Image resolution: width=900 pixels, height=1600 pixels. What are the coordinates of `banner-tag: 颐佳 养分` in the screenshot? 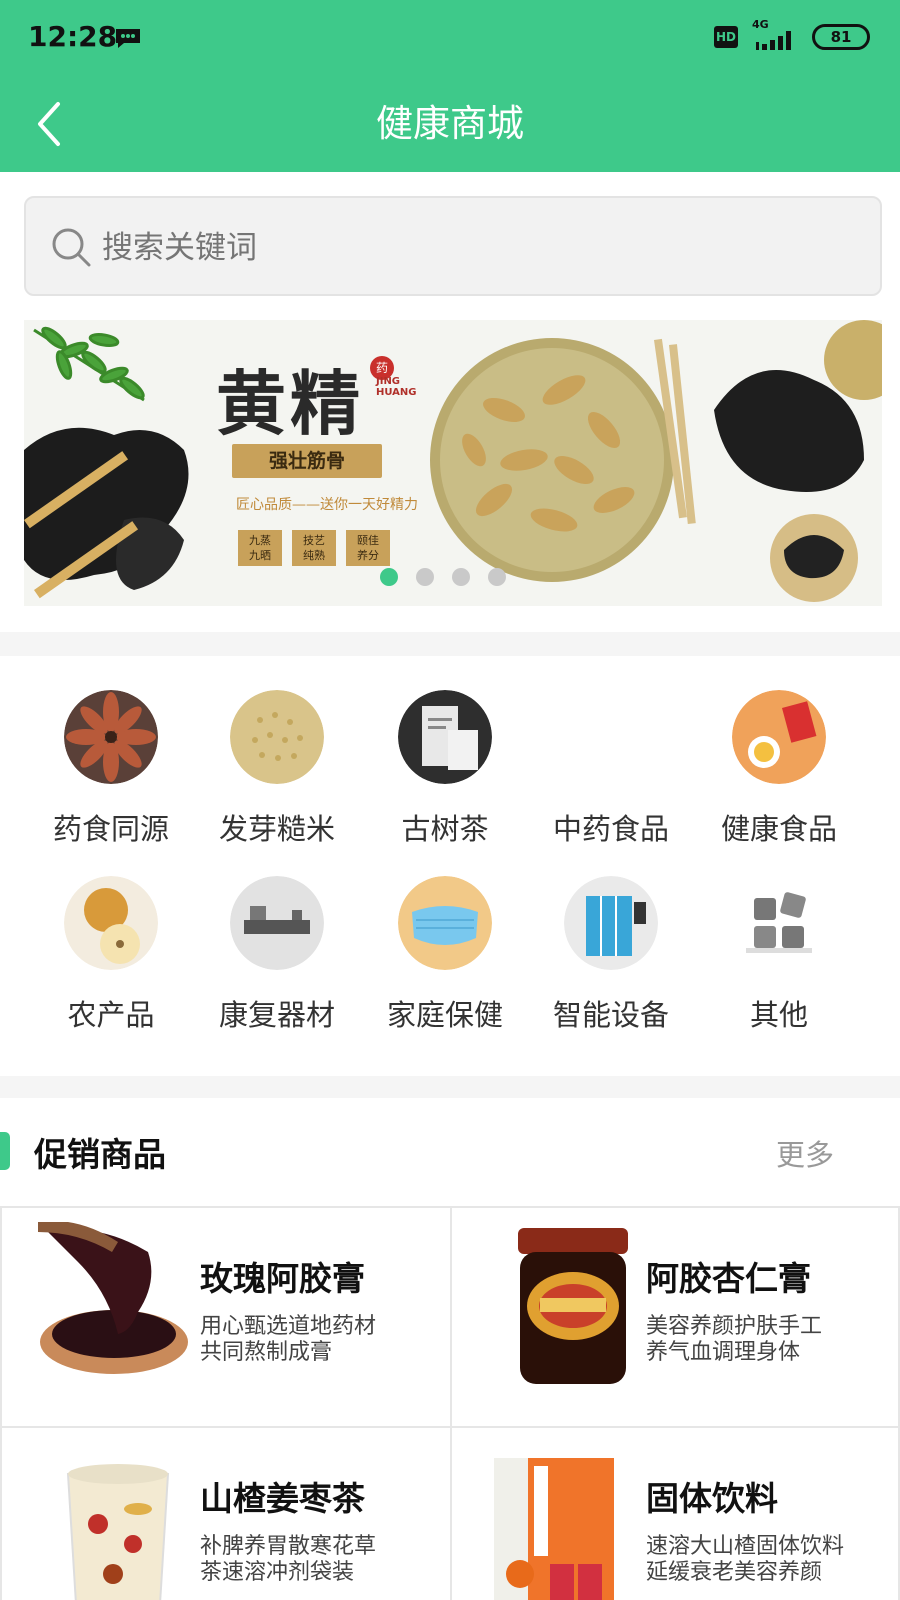 It's located at (368, 548).